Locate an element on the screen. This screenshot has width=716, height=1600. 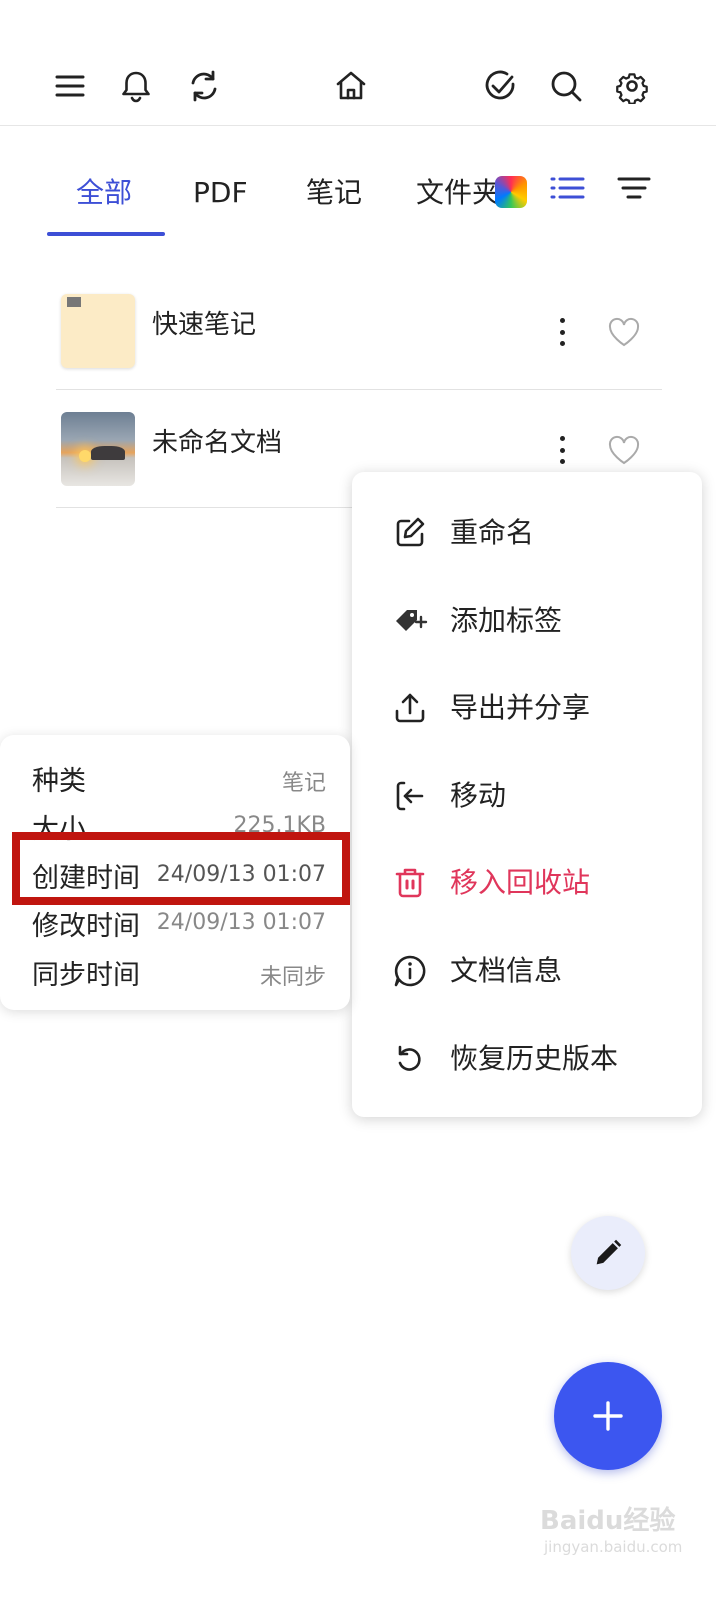
color-tag-icon is located at coordinates (511, 192).